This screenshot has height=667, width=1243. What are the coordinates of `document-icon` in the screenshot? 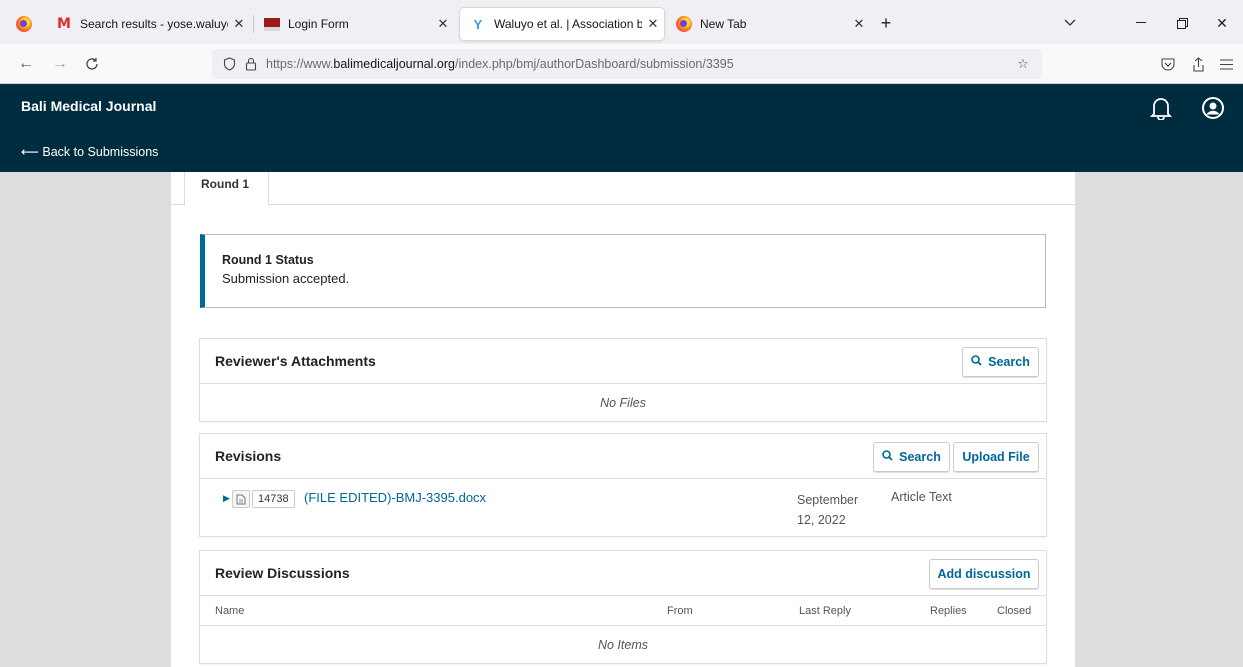 It's located at (241, 499).